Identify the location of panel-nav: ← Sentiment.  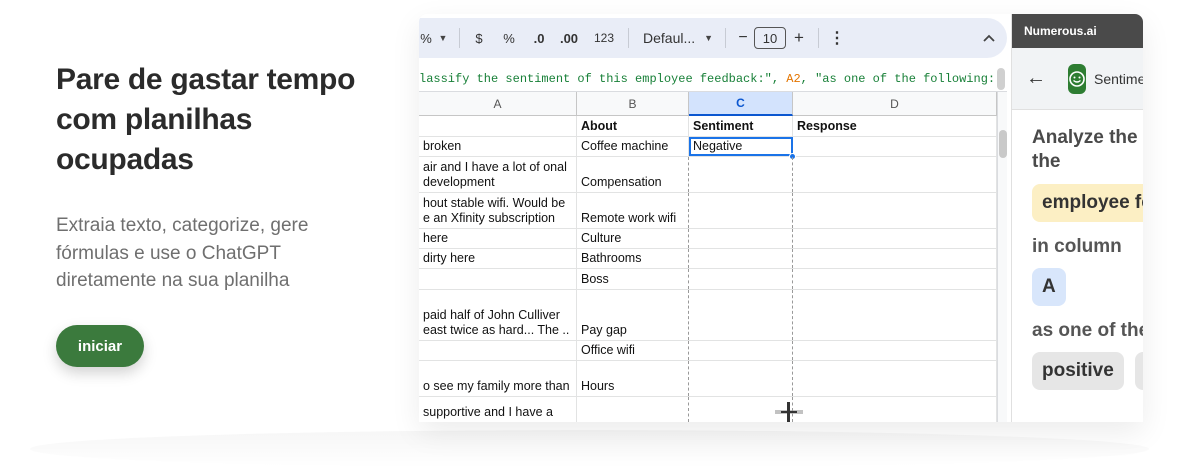
(1077, 79).